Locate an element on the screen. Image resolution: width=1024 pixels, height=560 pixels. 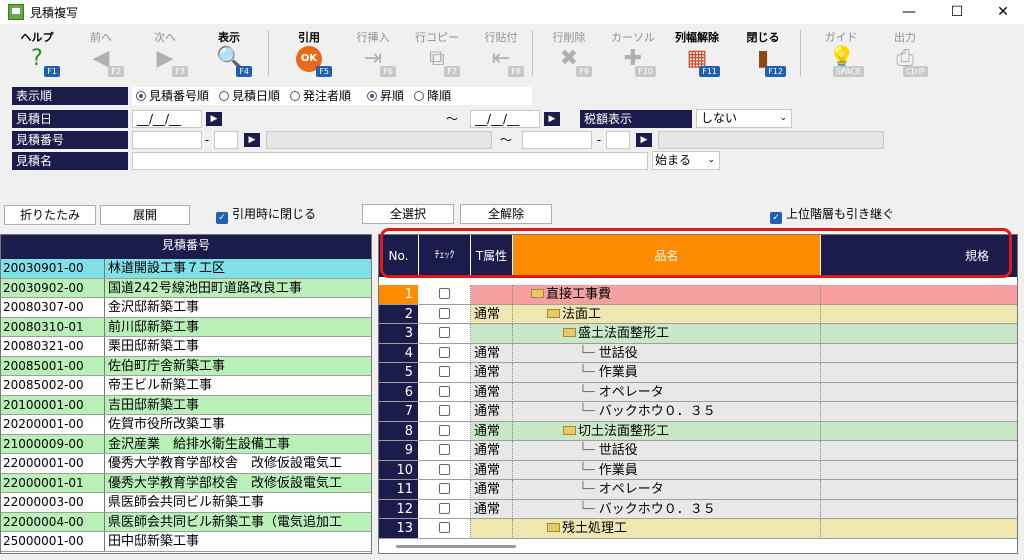
order-radio-0: 見積番号順 is located at coordinates (172, 96).